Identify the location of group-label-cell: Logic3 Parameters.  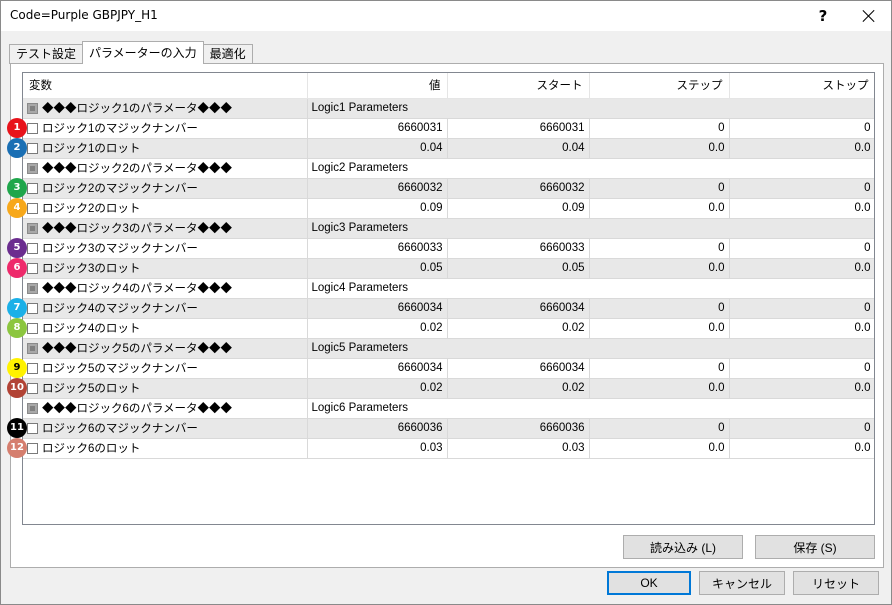
(590, 228).